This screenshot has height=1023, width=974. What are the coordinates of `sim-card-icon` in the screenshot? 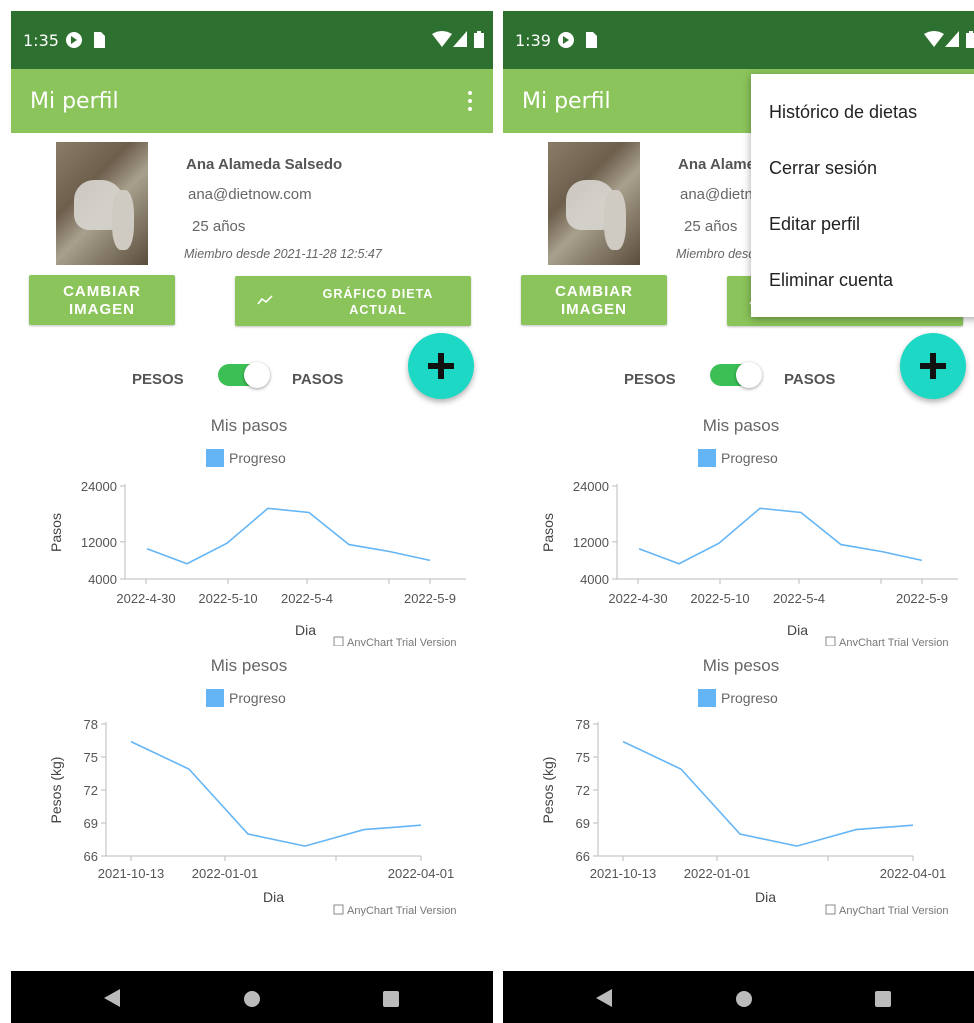 It's located at (591, 40).